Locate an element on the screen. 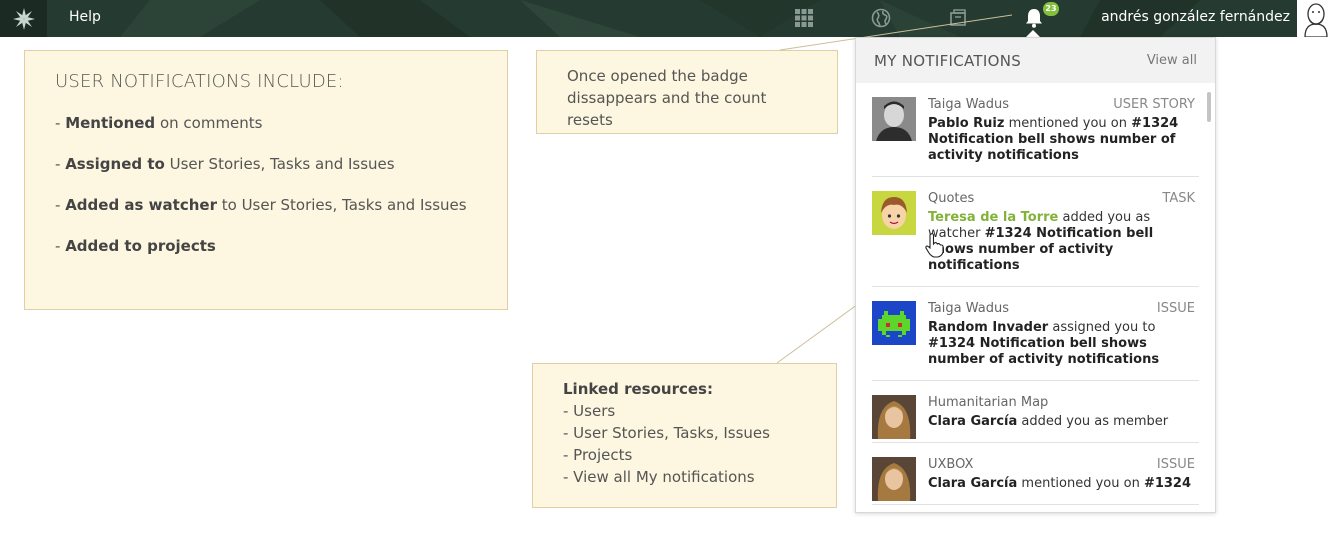  badge-note-line2: dissappears and the count resets is located at coordinates (667, 109).